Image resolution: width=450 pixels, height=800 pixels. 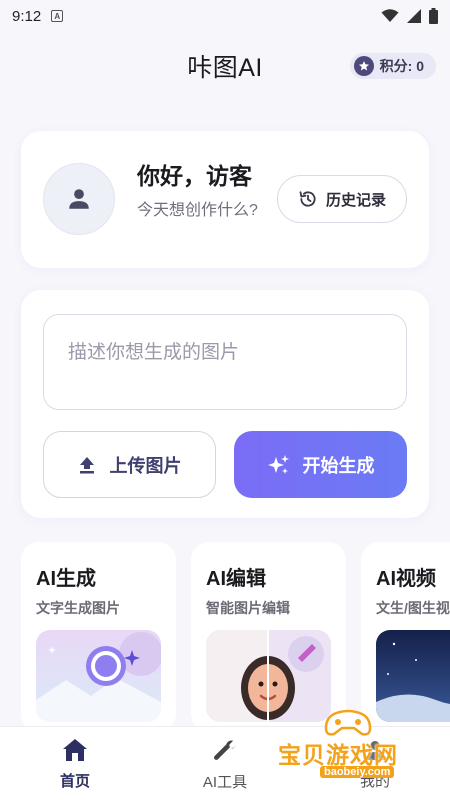 I want to click on battery-icon, so click(x=433, y=16).